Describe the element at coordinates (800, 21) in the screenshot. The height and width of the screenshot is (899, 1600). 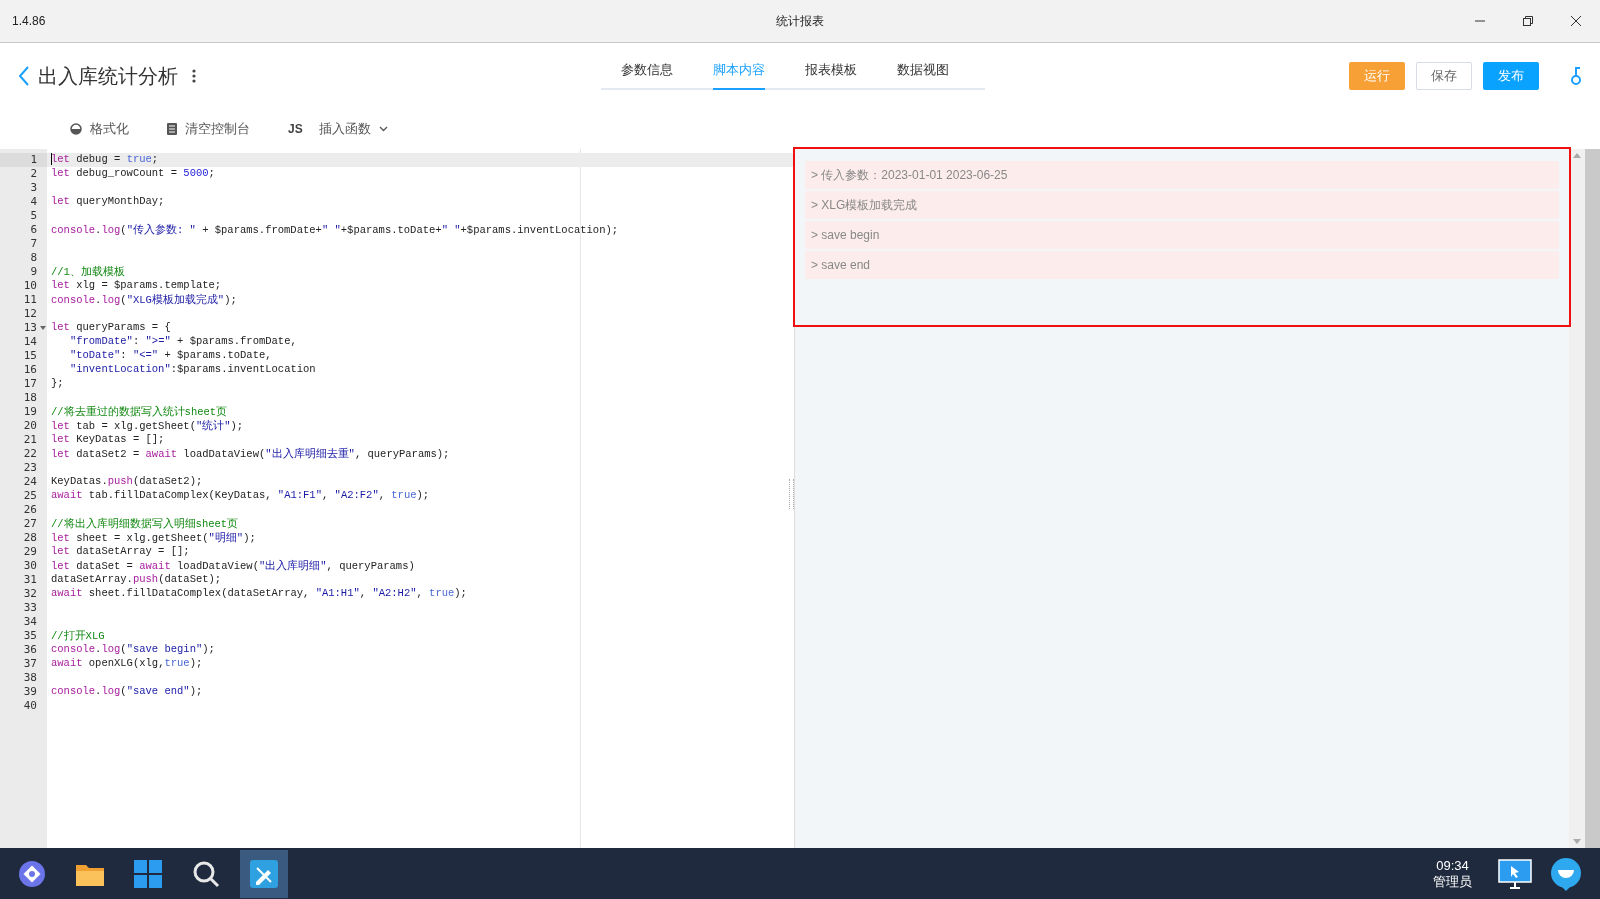
I see `window-title: 统计报表` at that location.